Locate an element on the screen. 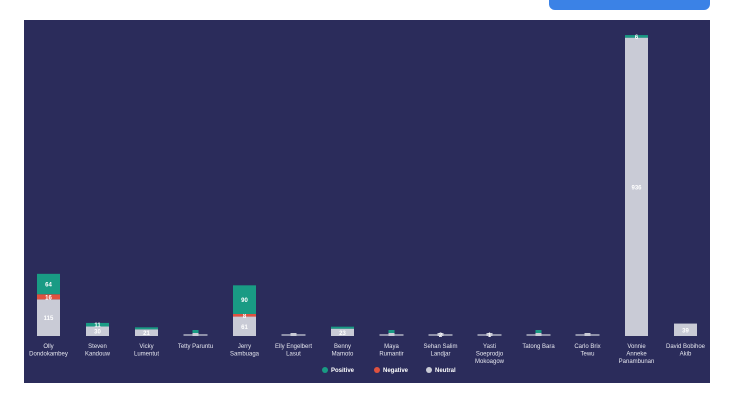  category-label-elly-engelbert-lasut: Elly Engelbert Lasut is located at coordinates (293, 351).